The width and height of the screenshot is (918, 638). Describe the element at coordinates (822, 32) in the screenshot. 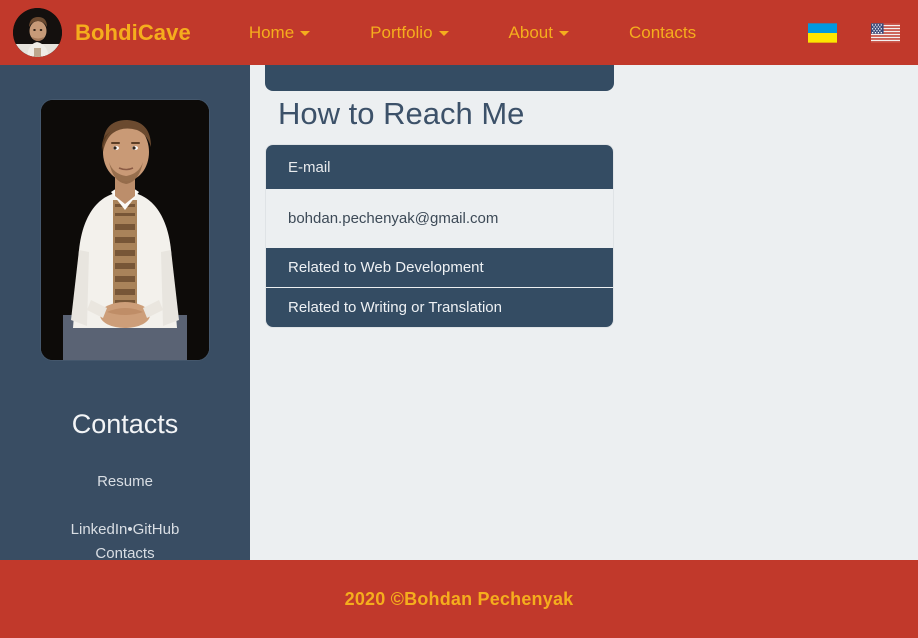

I see `ukraine-flag-icon` at that location.